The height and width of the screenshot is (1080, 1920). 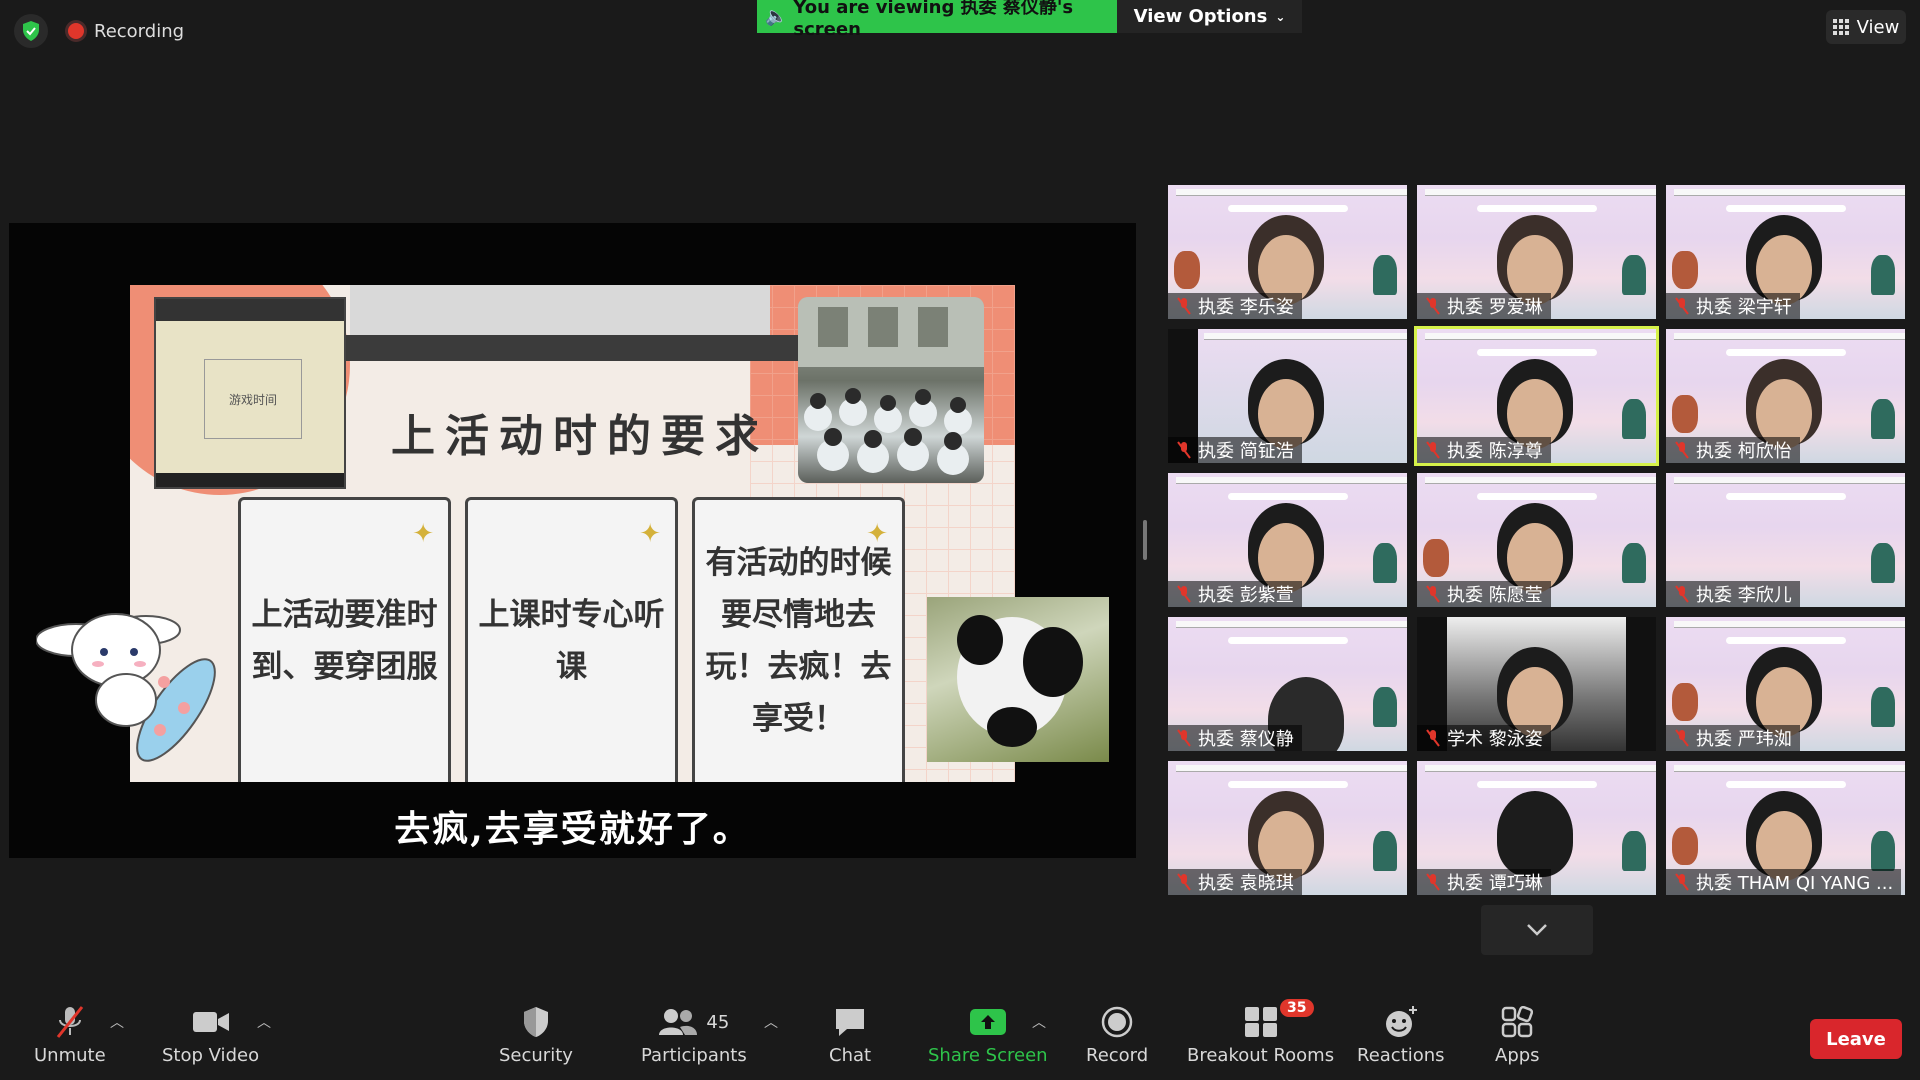 What do you see at coordinates (1287, 828) in the screenshot?
I see `participant-tile: 执委 袁晓琪` at bounding box center [1287, 828].